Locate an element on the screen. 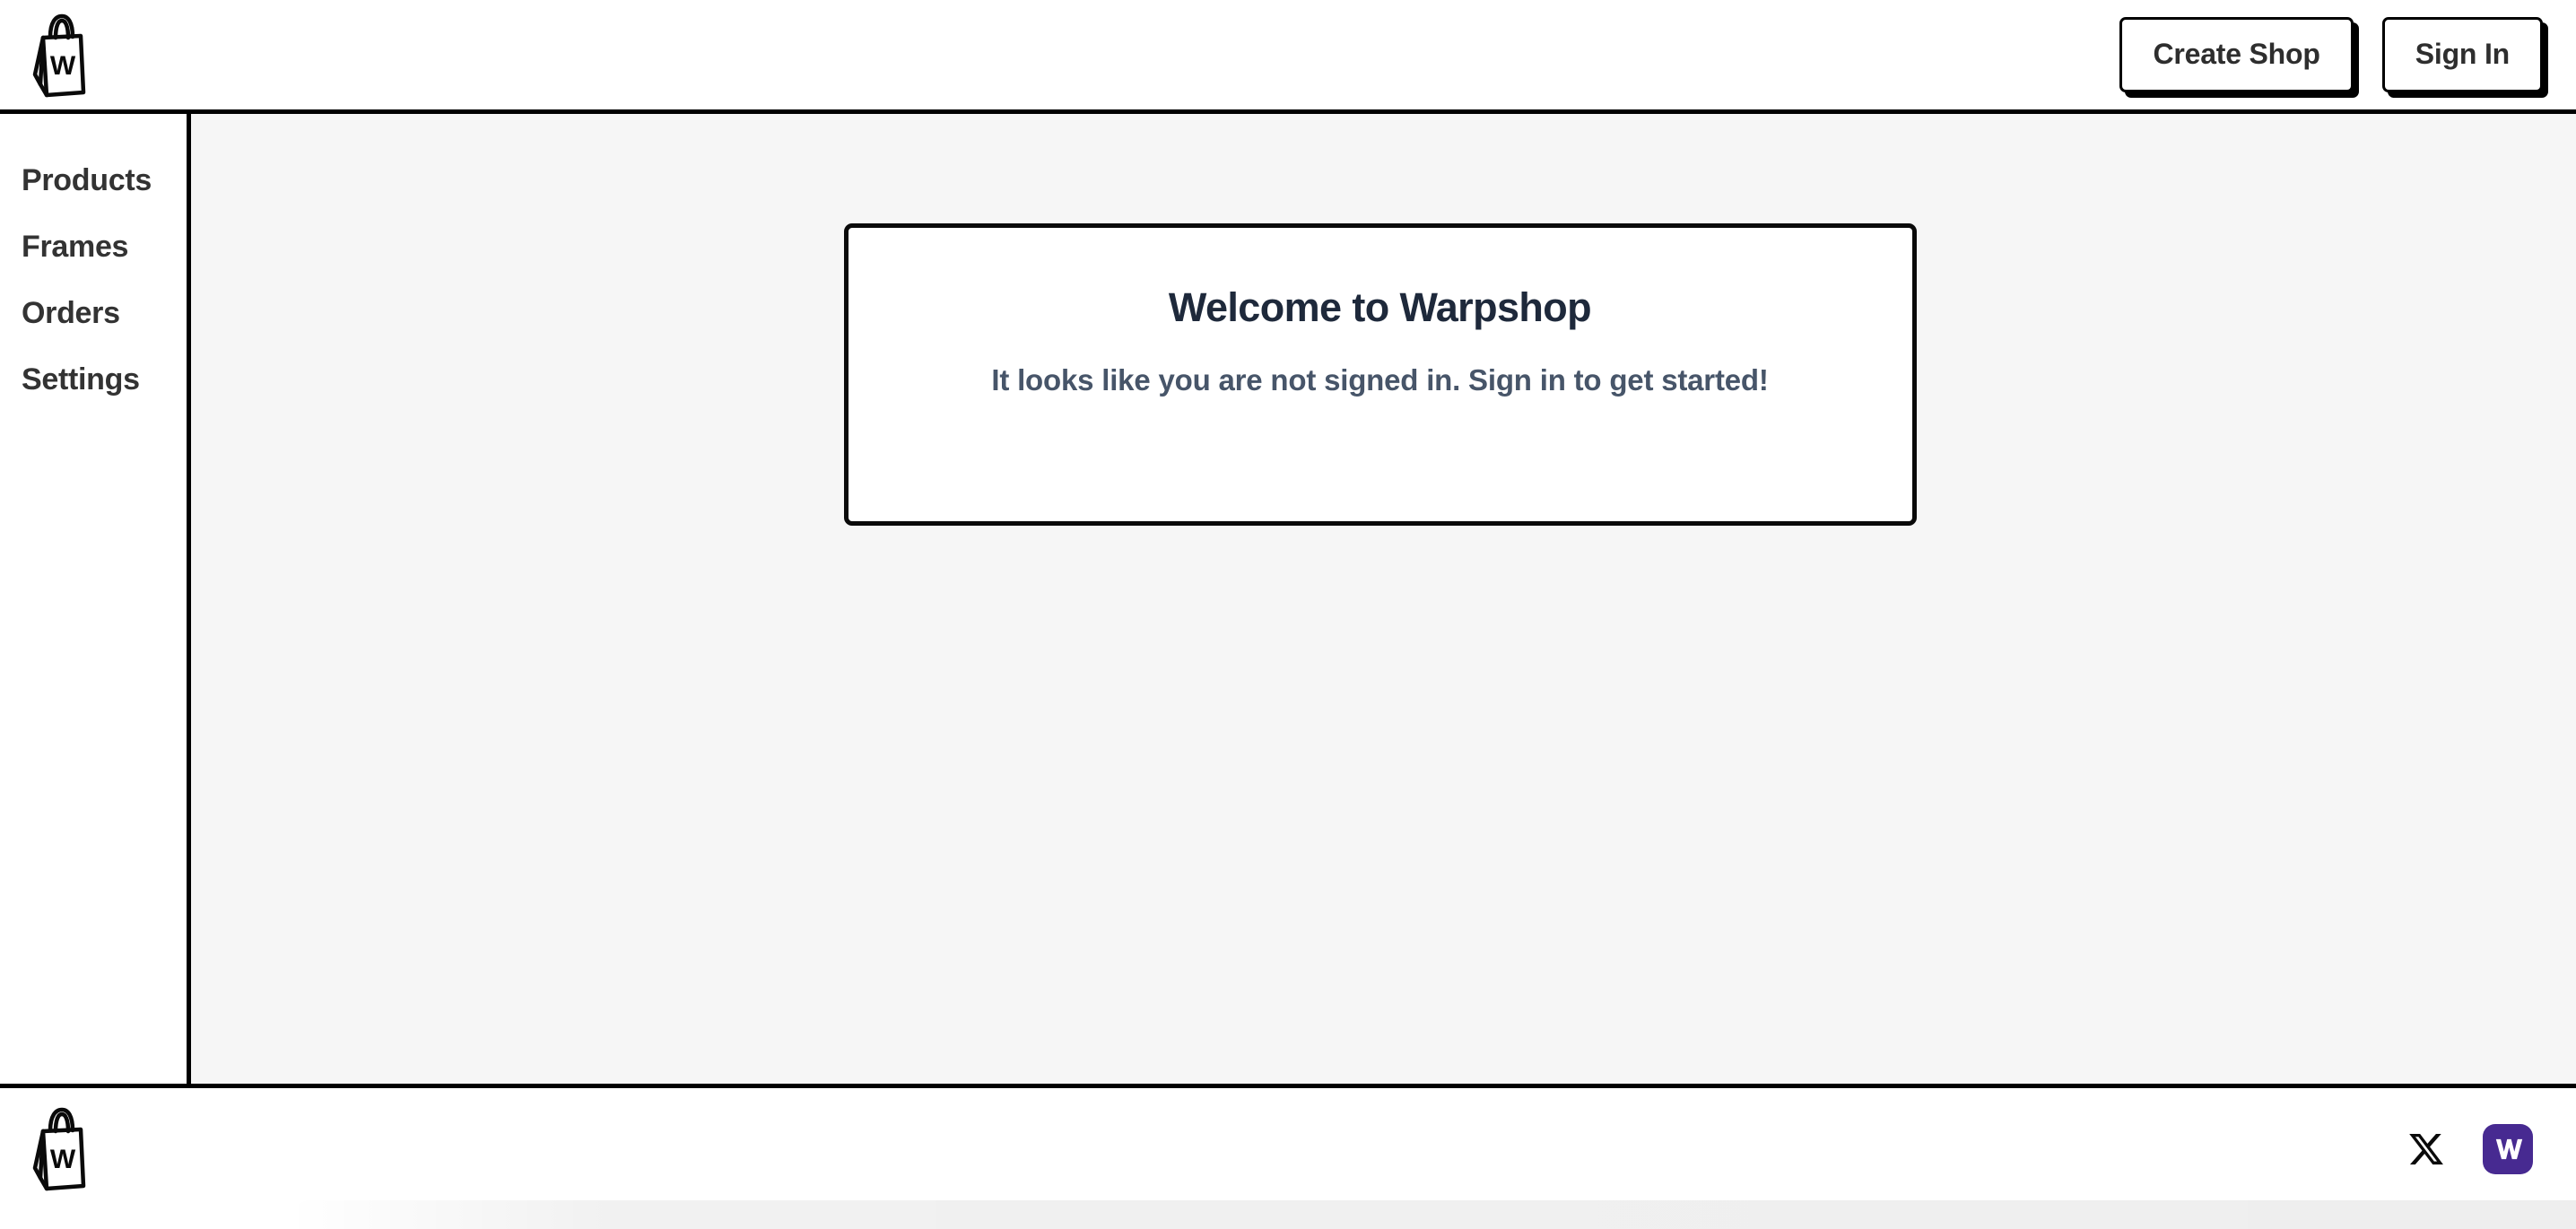 Image resolution: width=2576 pixels, height=1229 pixels. footer-social-links is located at coordinates (2470, 1138).